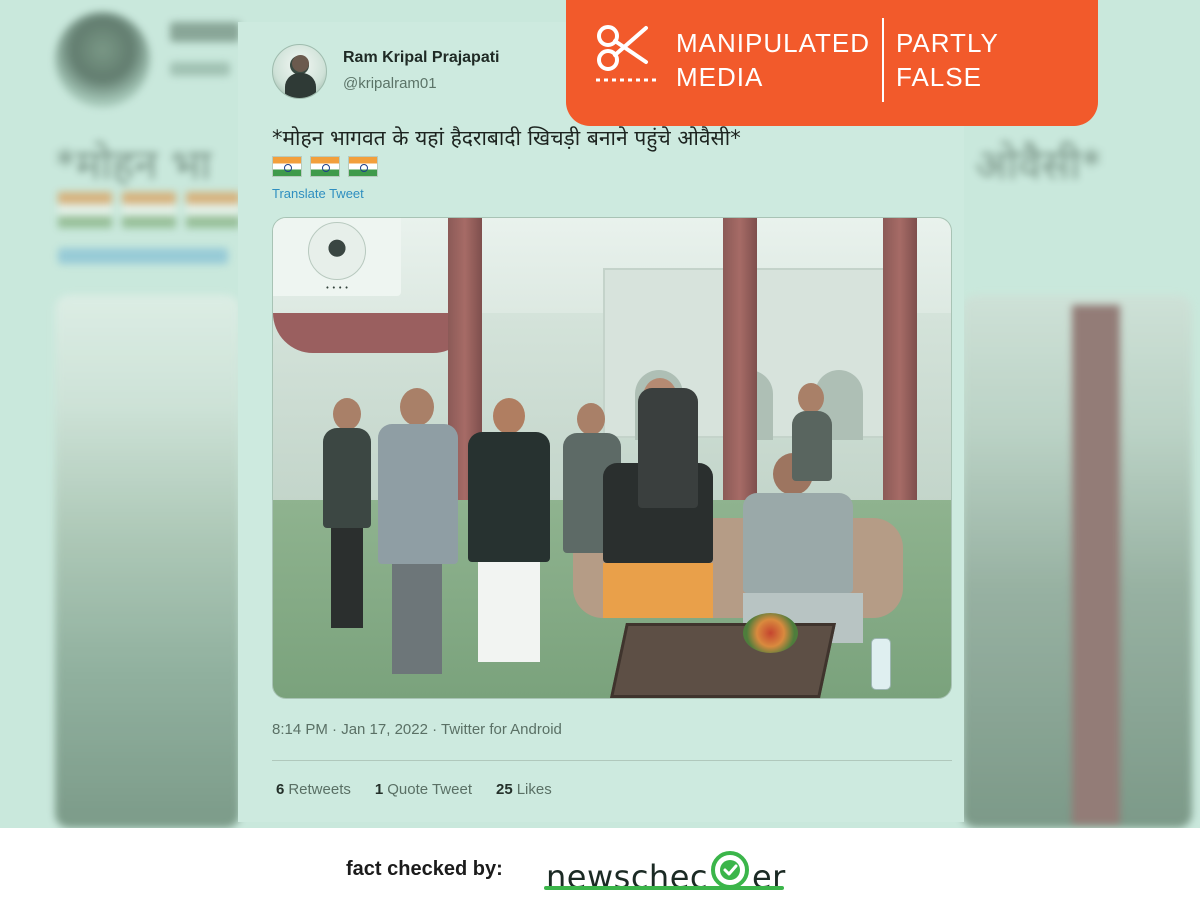  What do you see at coordinates (313, 789) in the screenshot?
I see `retweets-stat: 6 Retweets` at bounding box center [313, 789].